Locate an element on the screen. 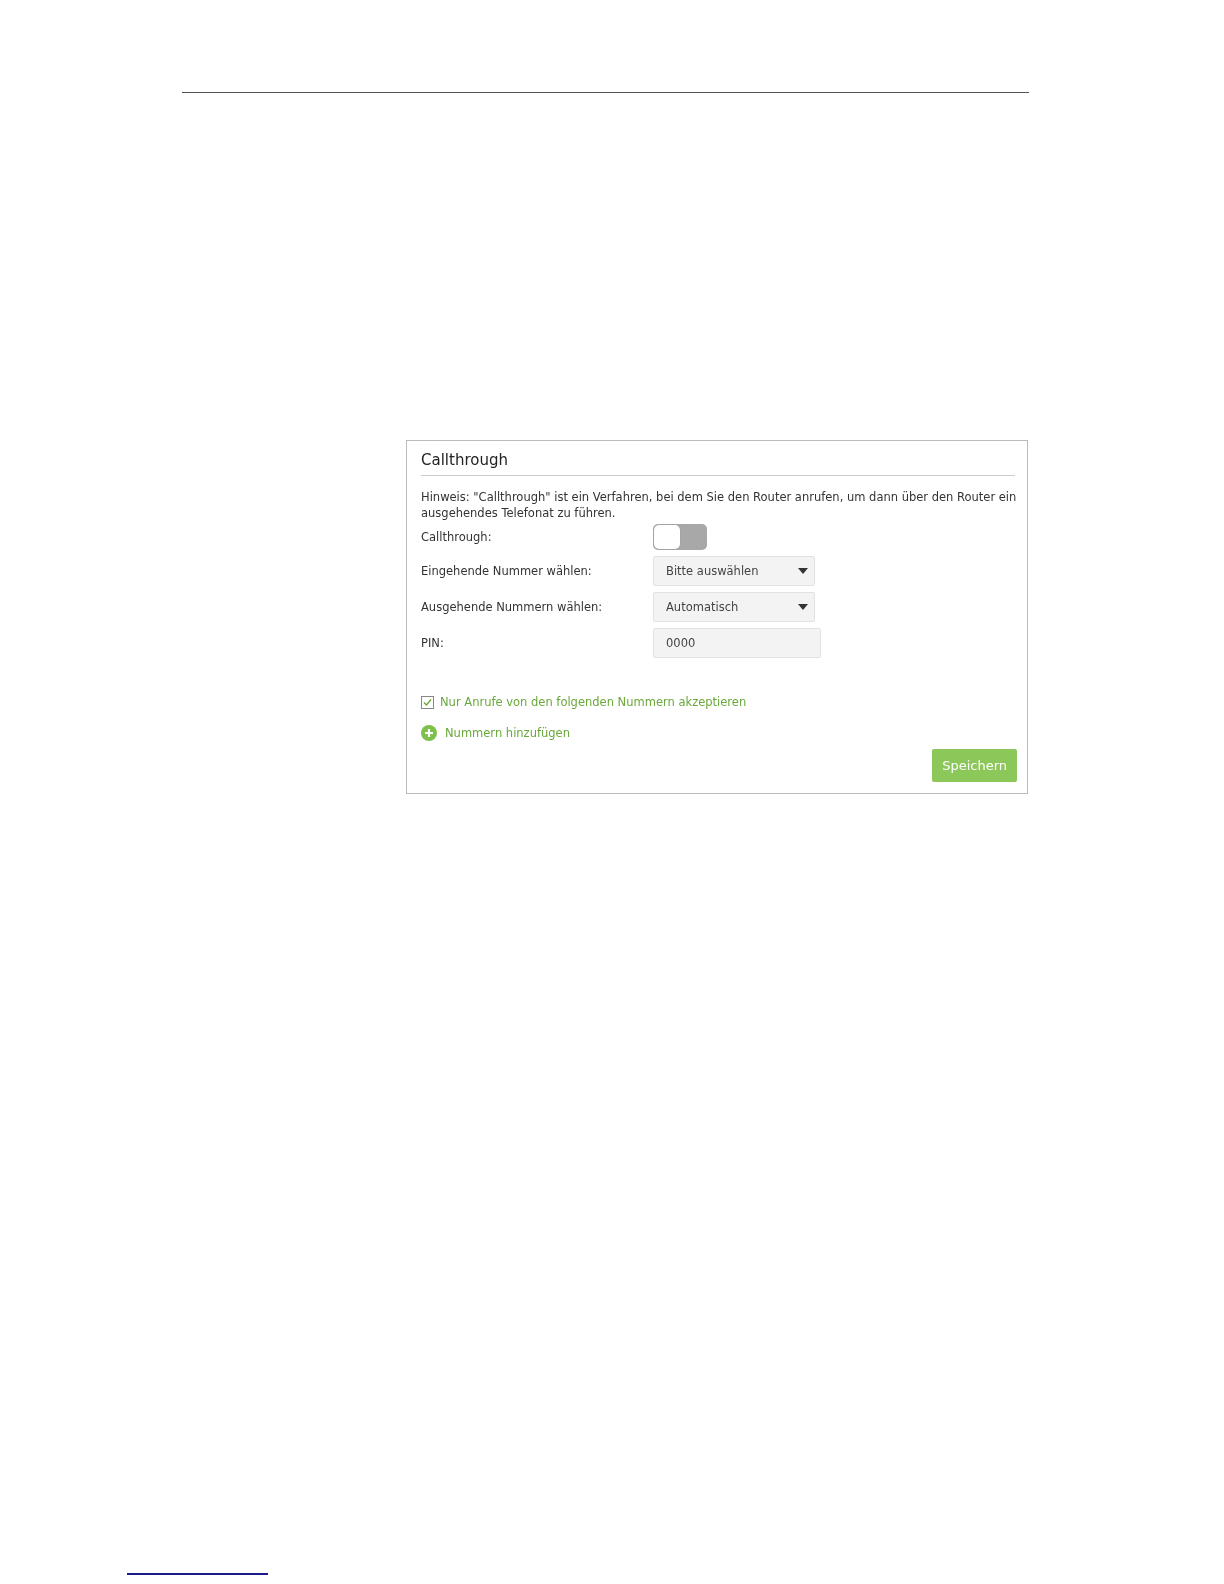  panel-title: Callthrough is located at coordinates (718, 463).